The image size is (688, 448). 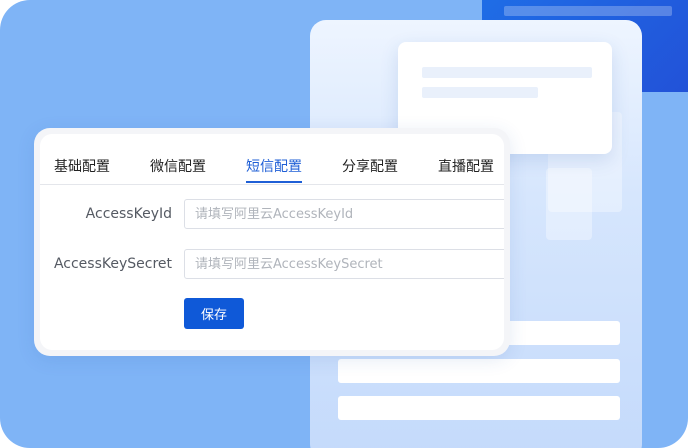 What do you see at coordinates (178, 166) in the screenshot?
I see `tab-wechat: 微信配置` at bounding box center [178, 166].